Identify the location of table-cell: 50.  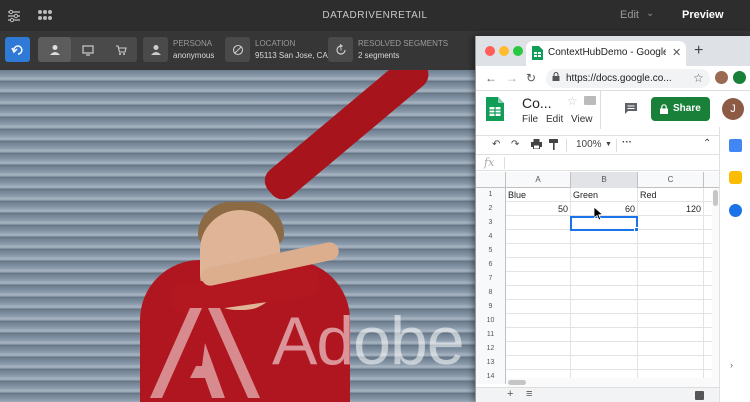
(538, 209).